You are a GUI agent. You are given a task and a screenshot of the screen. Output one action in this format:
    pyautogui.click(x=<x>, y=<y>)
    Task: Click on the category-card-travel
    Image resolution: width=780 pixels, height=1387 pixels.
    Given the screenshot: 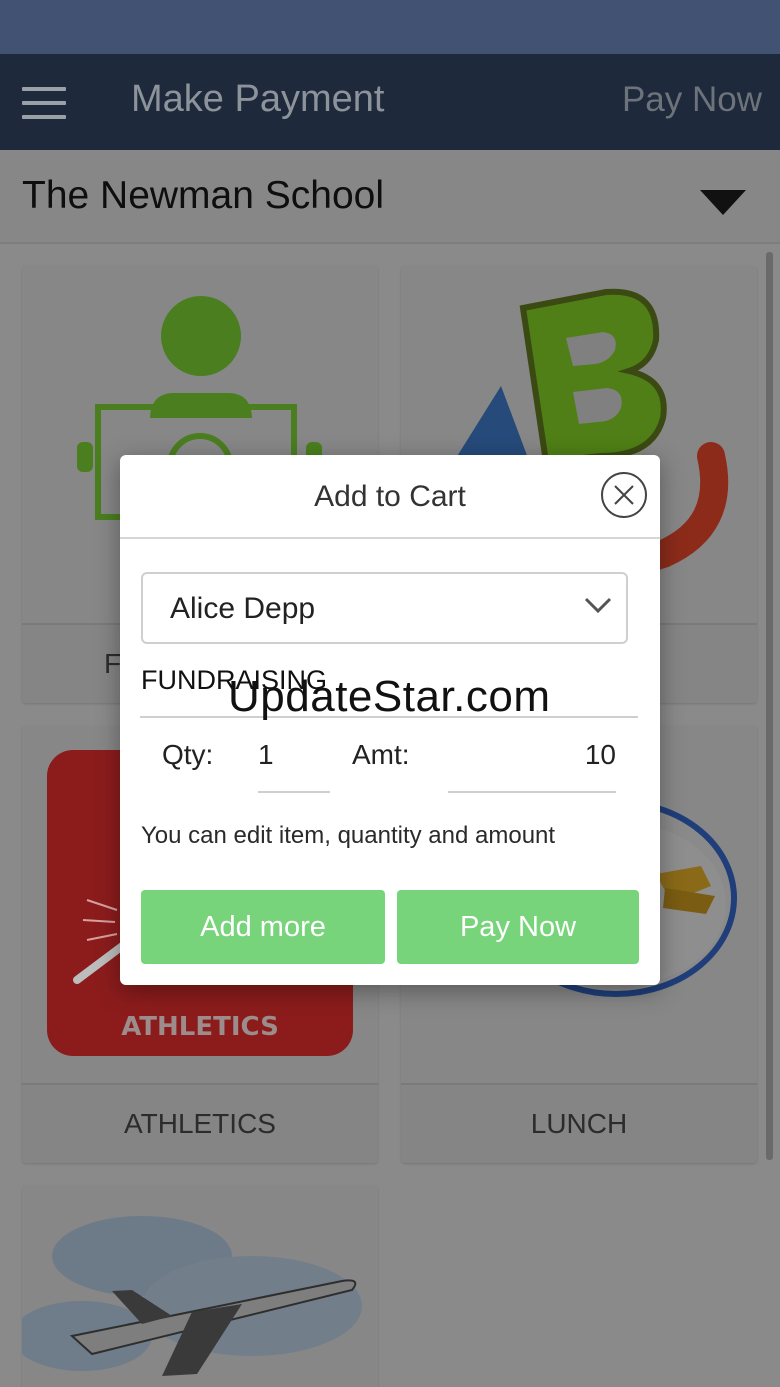 What is the action you would take?
    pyautogui.click(x=200, y=1286)
    